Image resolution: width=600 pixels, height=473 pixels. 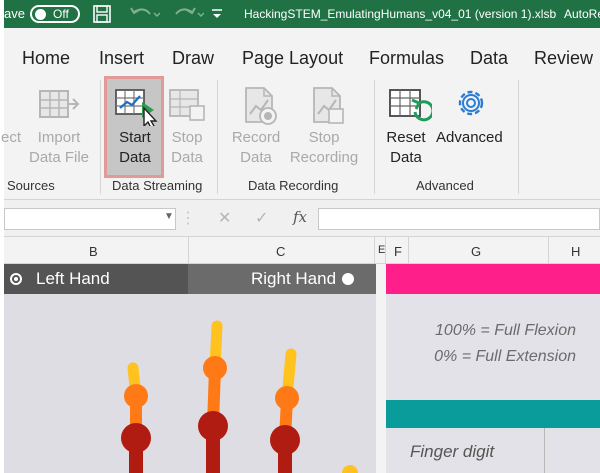 What do you see at coordinates (121, 58) in the screenshot?
I see `tab-insert: Insert` at bounding box center [121, 58].